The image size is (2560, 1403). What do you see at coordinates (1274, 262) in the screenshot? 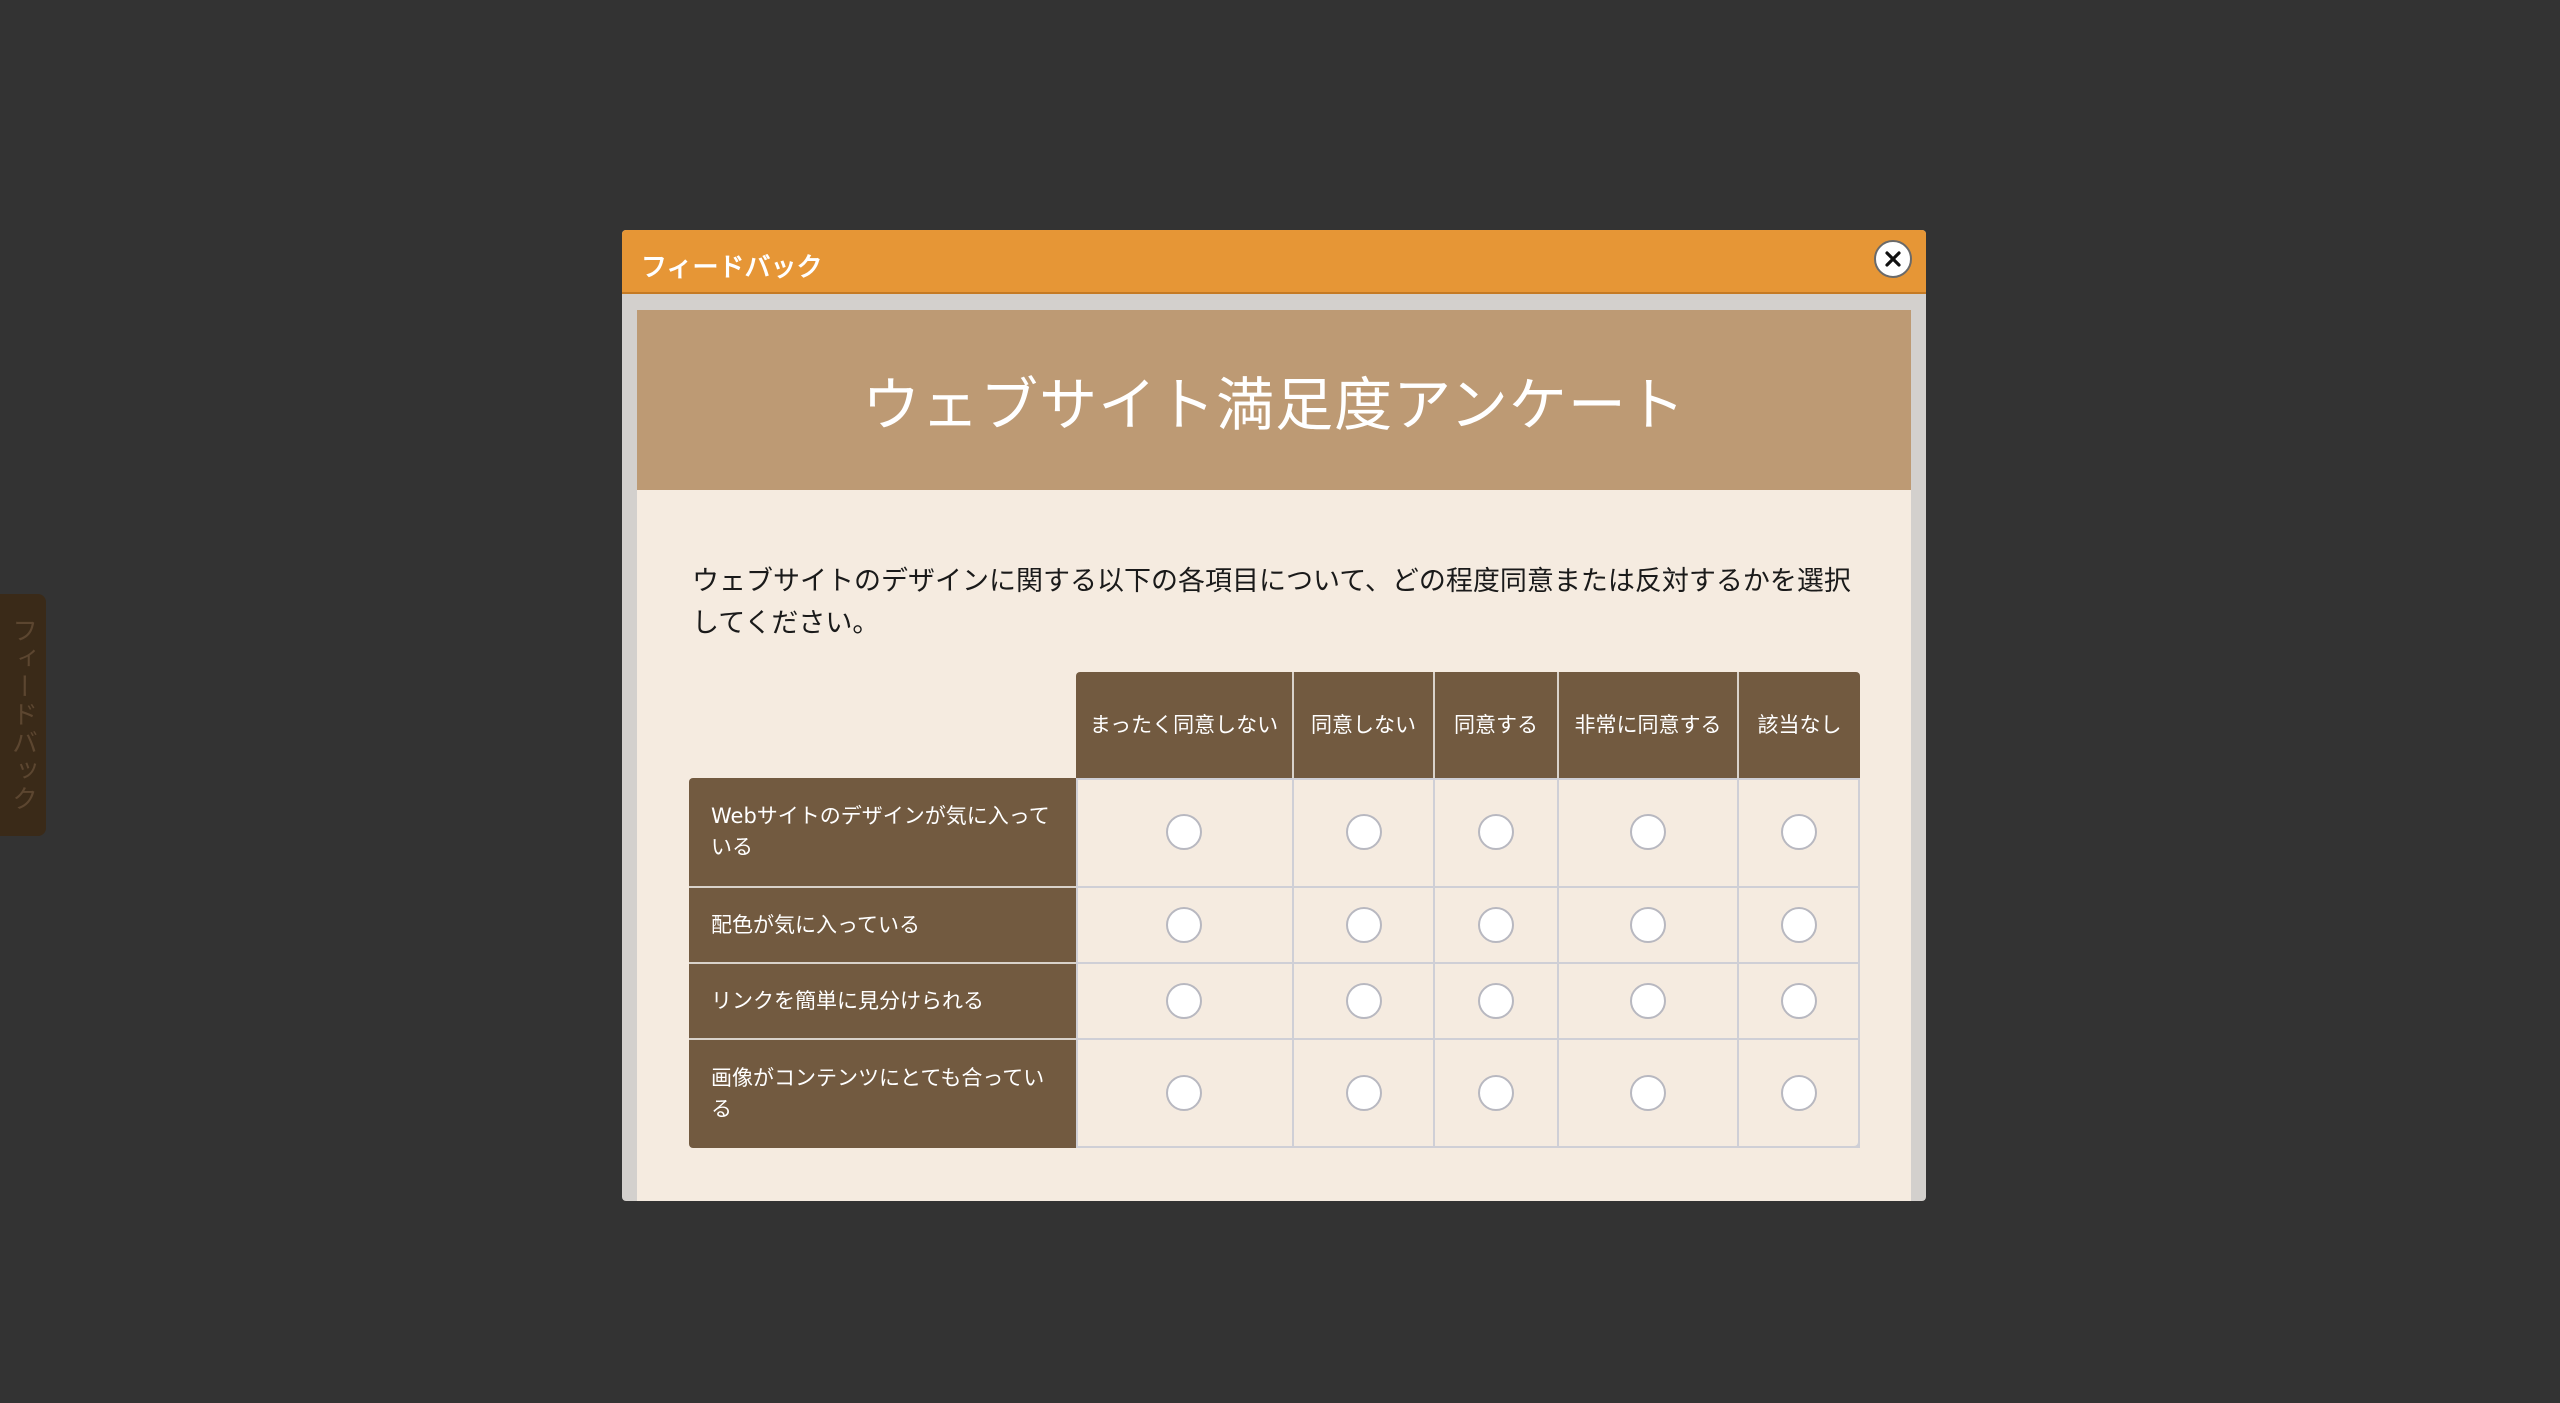
I see `dialog-titlebar: フィードバック` at bounding box center [1274, 262].